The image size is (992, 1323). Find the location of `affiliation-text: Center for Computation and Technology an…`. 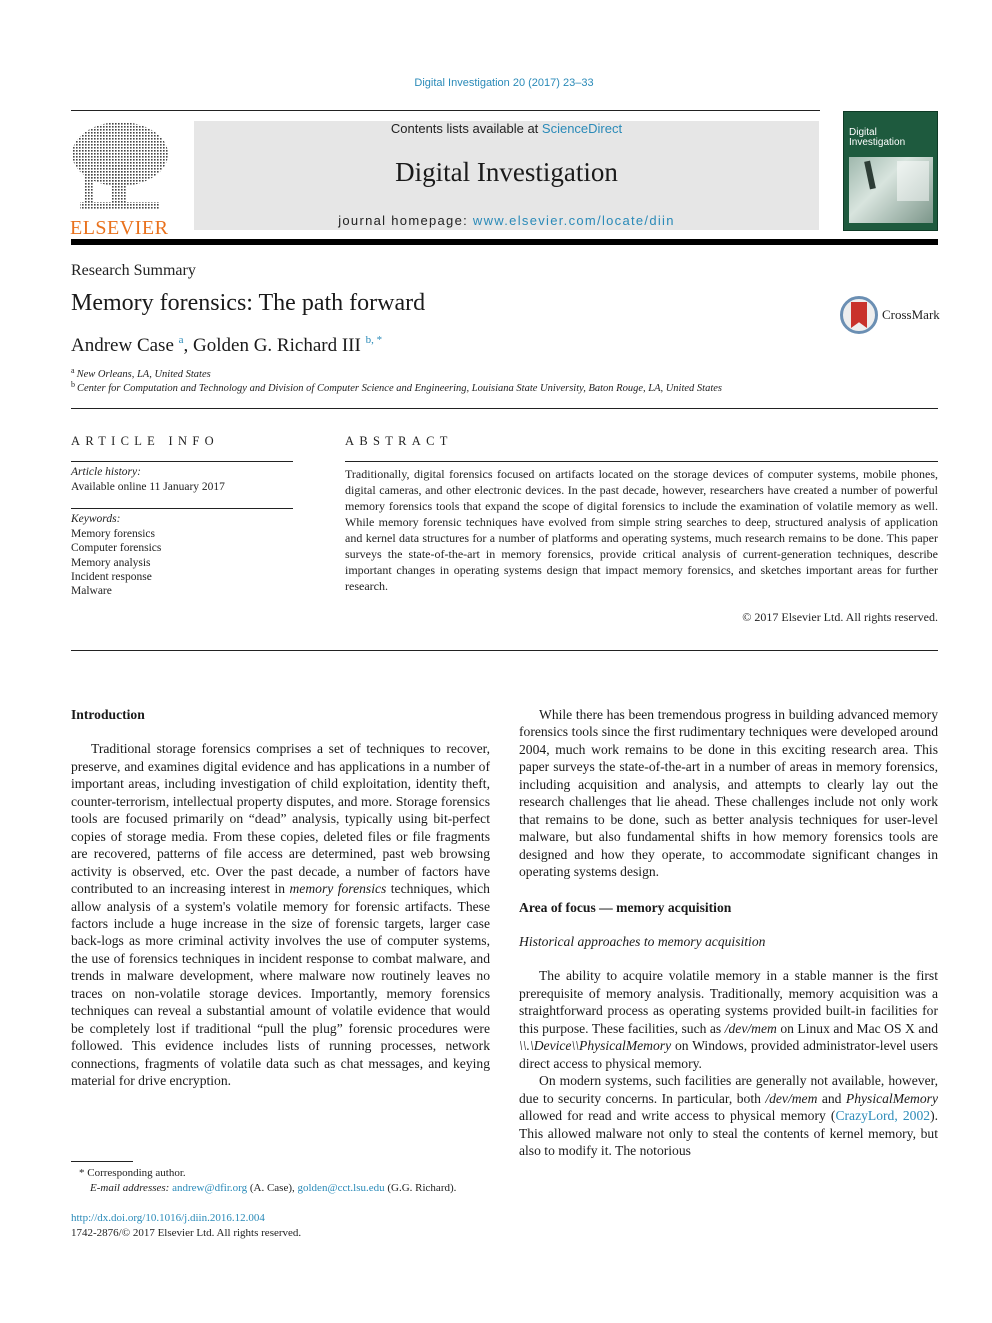

affiliation-text: Center for Computation and Technology an… is located at coordinates (400, 388).